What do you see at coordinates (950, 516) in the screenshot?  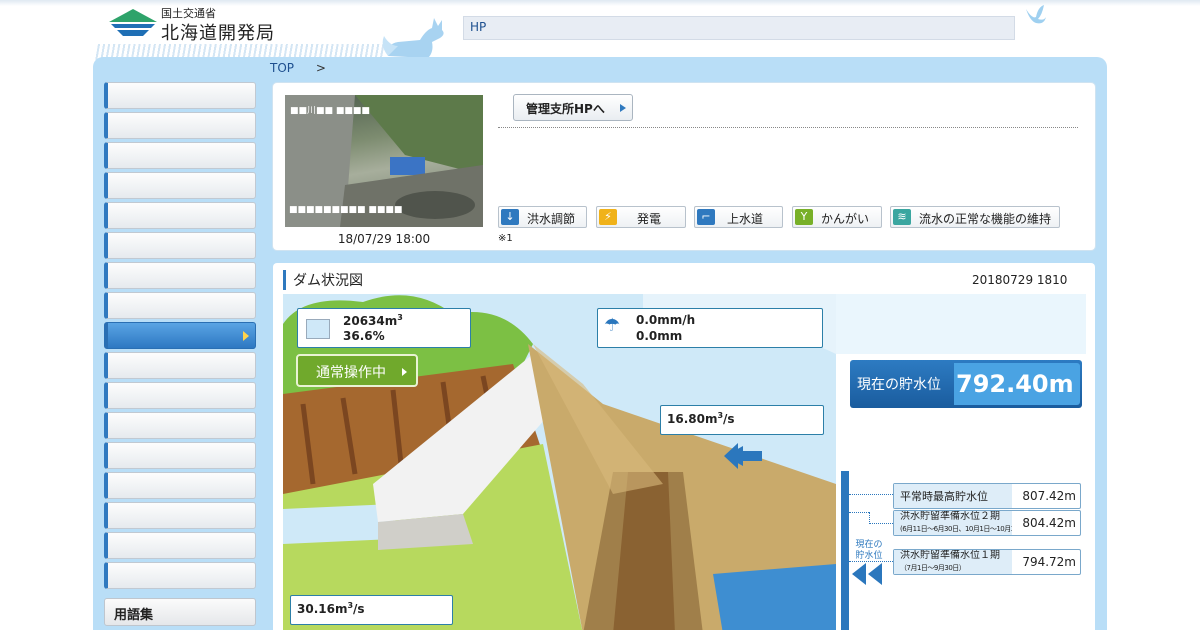 I see `level-name-text: 洪水貯留準備水位２期` at bounding box center [950, 516].